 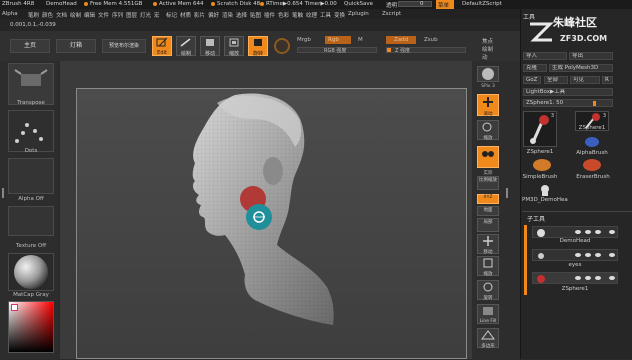 I want to click on texture-thumbnail, so click(x=31, y=221).